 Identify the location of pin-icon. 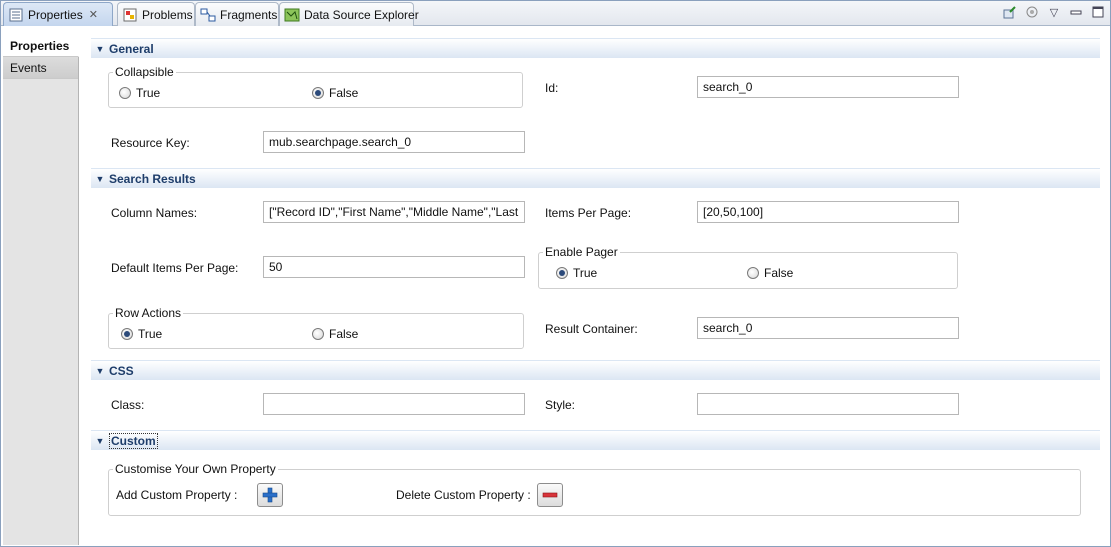
(1010, 12).